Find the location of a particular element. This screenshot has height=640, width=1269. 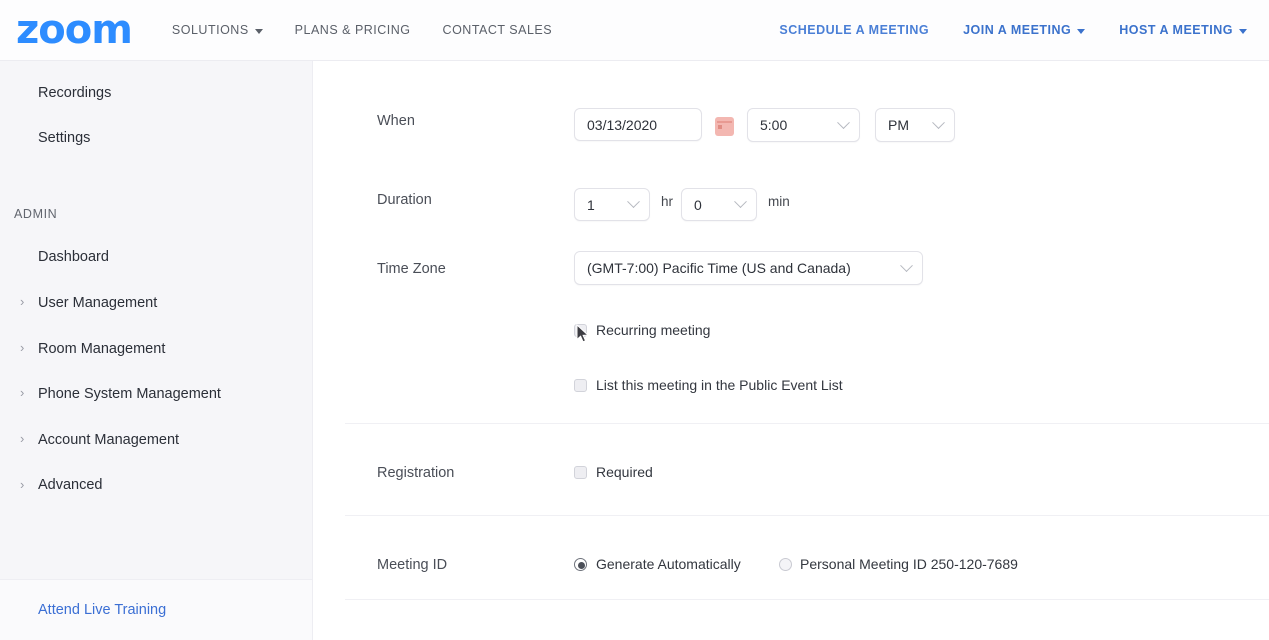

duration-minutes-unit: min is located at coordinates (779, 201).